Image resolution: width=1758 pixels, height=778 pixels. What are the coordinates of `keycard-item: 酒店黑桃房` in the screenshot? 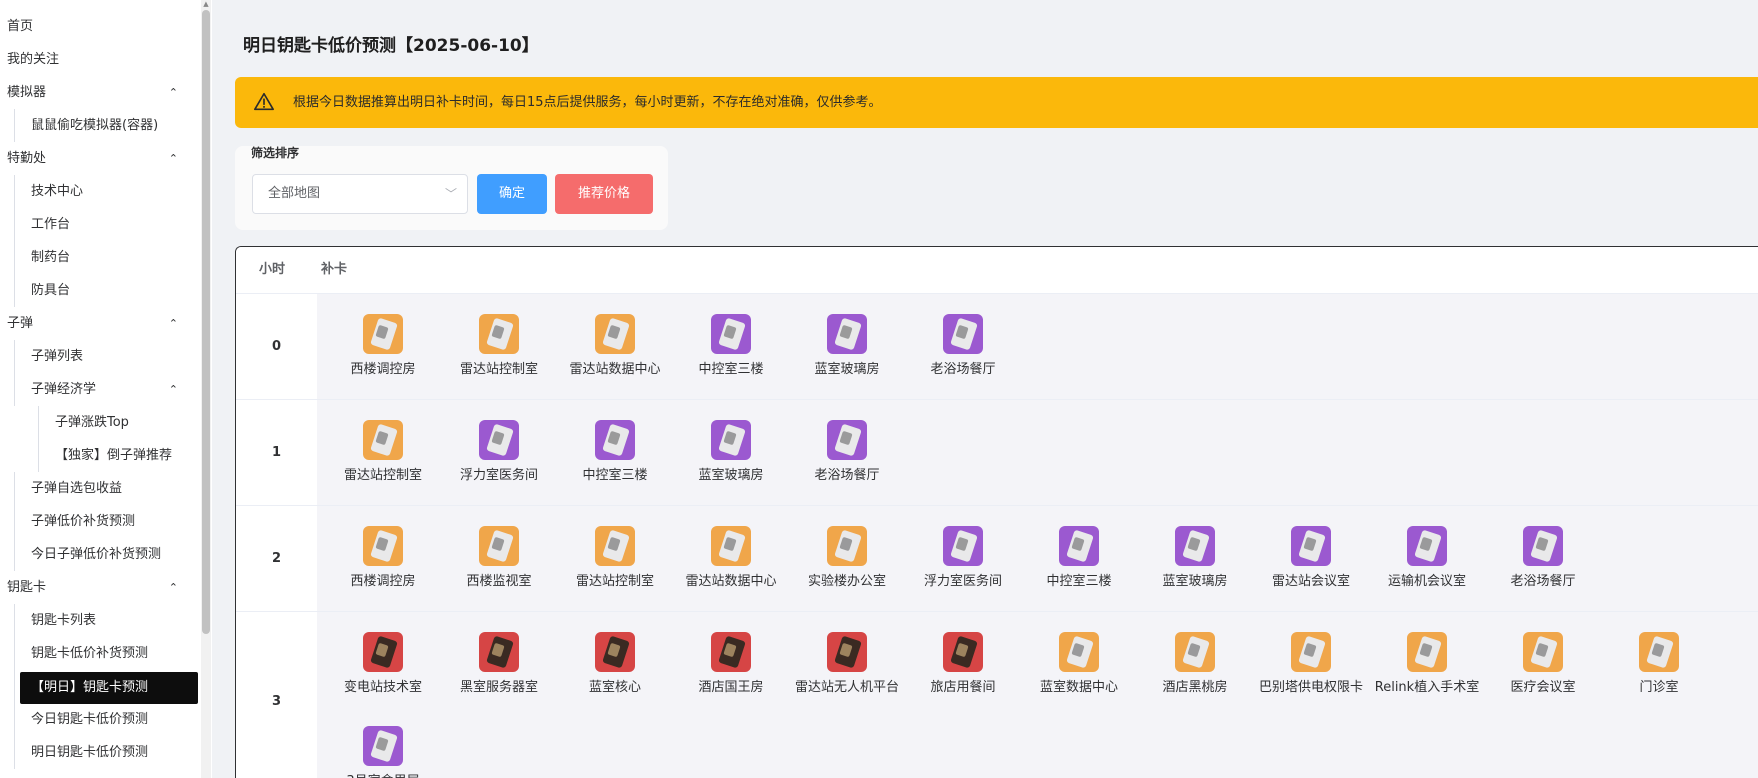 It's located at (1195, 663).